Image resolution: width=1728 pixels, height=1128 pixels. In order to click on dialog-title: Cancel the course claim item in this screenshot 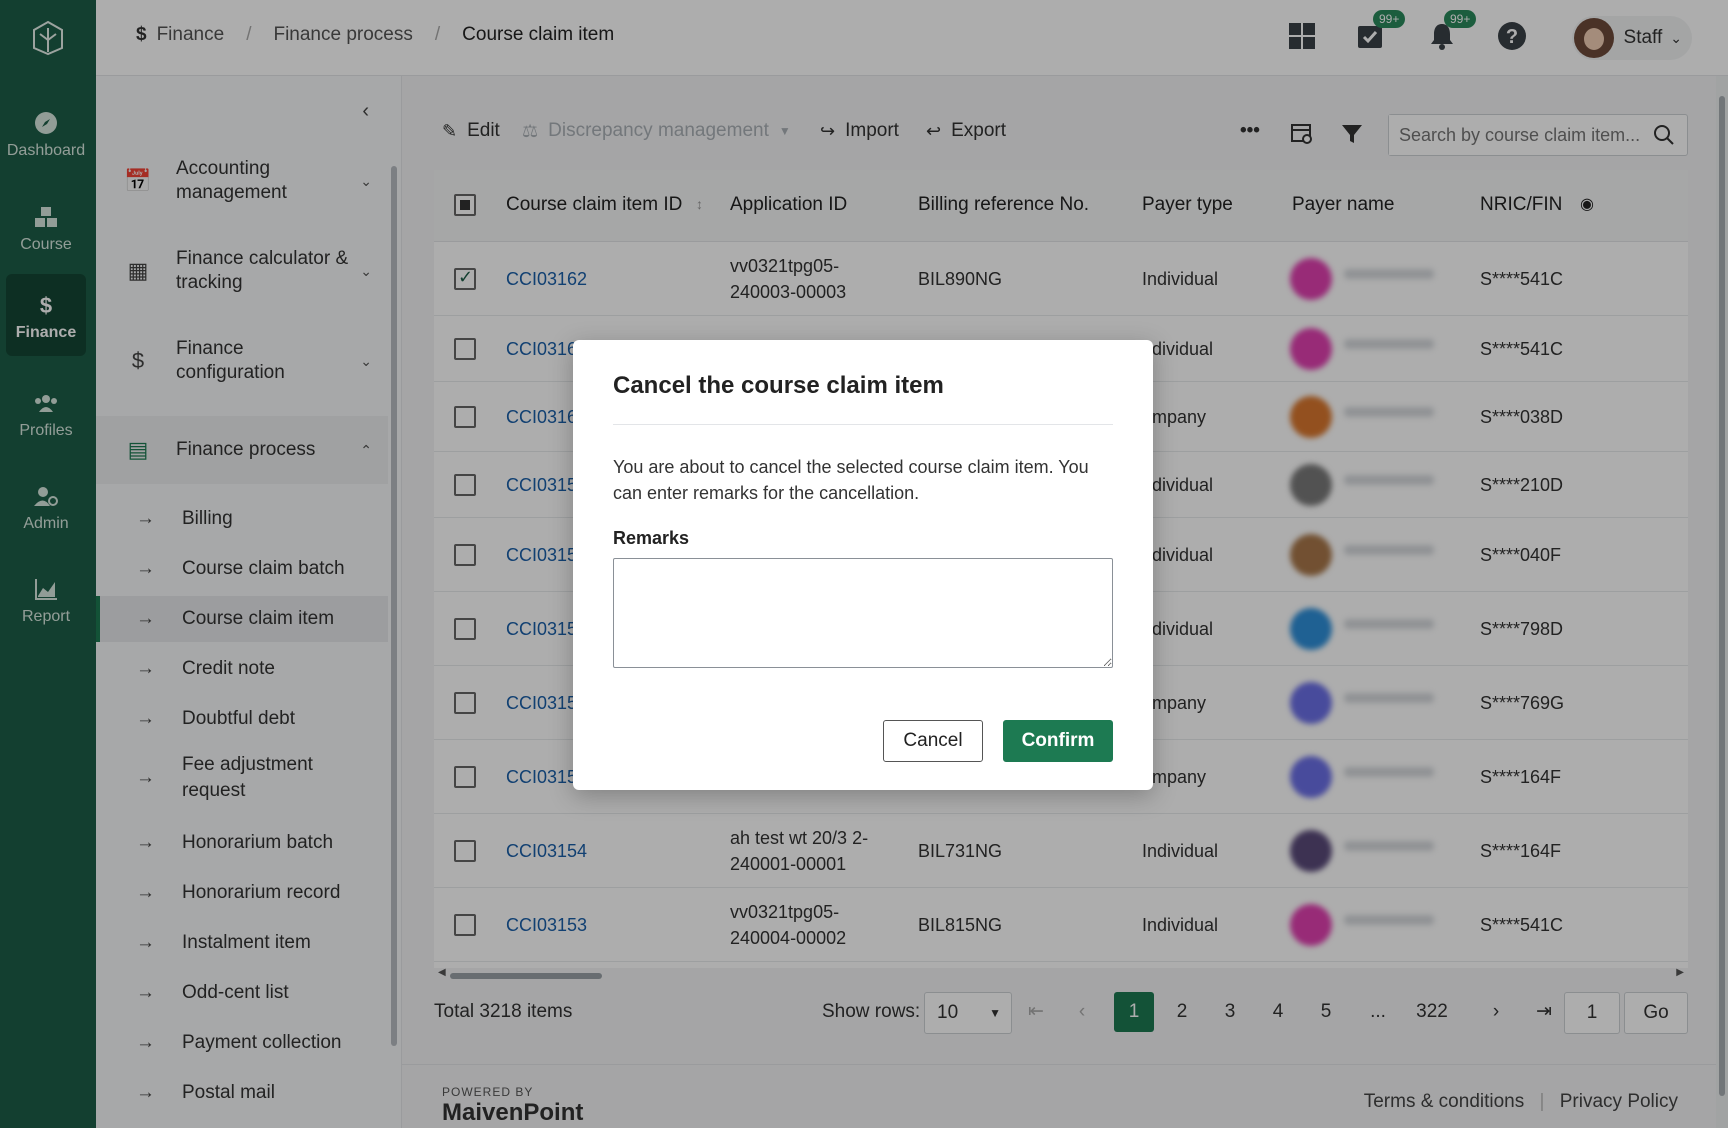, I will do `click(778, 385)`.